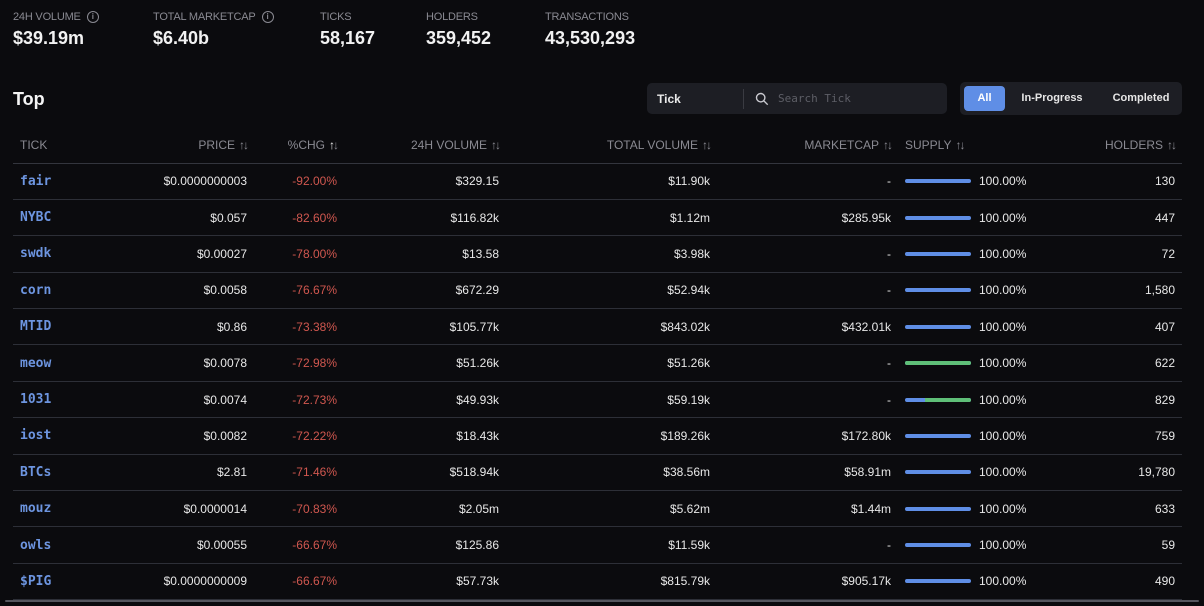 The image size is (1204, 606). What do you see at coordinates (425, 582) in the screenshot?
I see `volume-24h-cell: $57.73k` at bounding box center [425, 582].